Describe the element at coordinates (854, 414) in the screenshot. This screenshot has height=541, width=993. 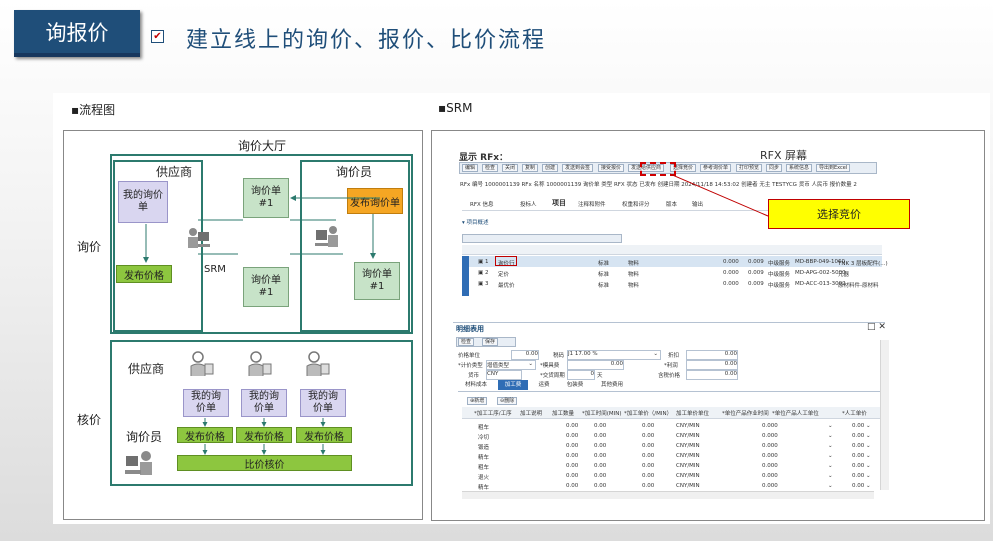
I see `grid-header-8: *人工单价` at that location.